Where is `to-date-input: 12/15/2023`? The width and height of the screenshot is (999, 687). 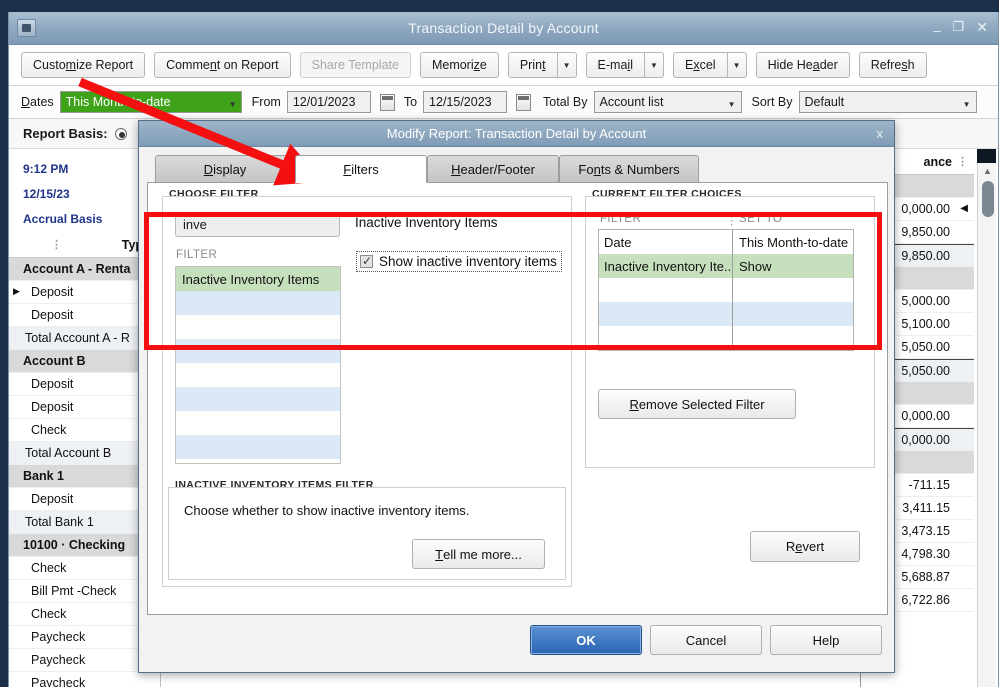
to-date-input: 12/15/2023 is located at coordinates (465, 102).